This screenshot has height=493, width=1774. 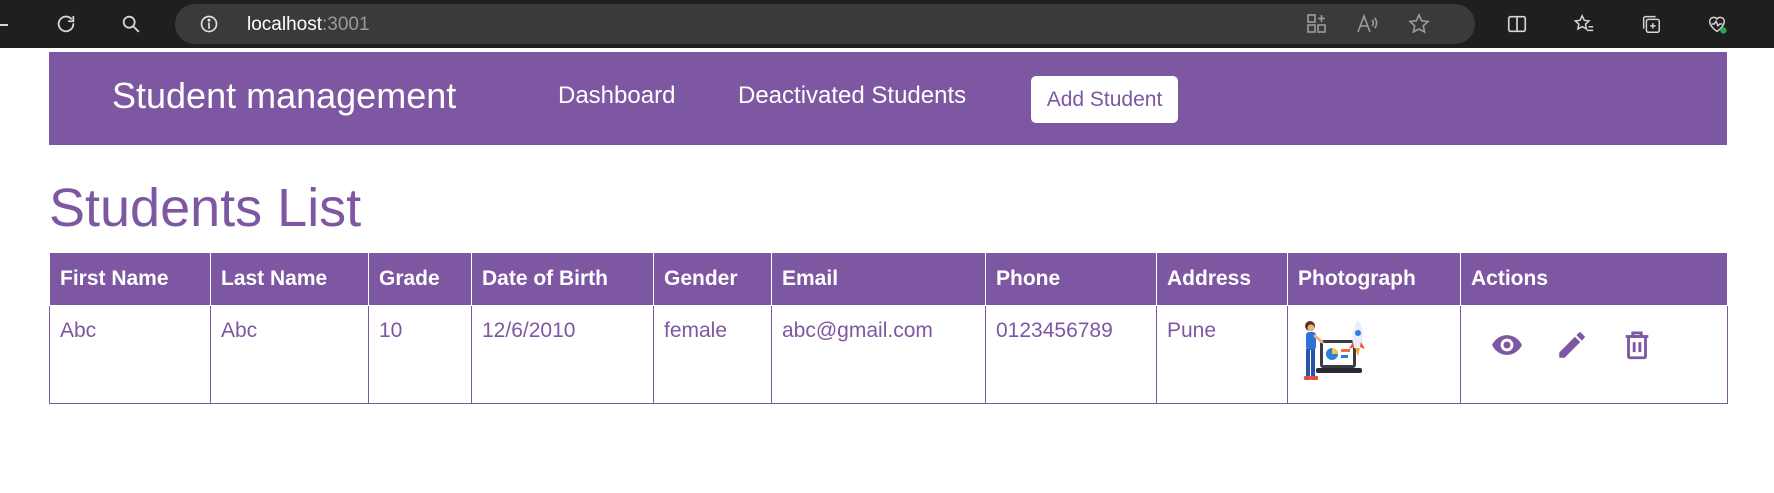 What do you see at coordinates (1594, 341) in the screenshot?
I see `row-actions` at bounding box center [1594, 341].